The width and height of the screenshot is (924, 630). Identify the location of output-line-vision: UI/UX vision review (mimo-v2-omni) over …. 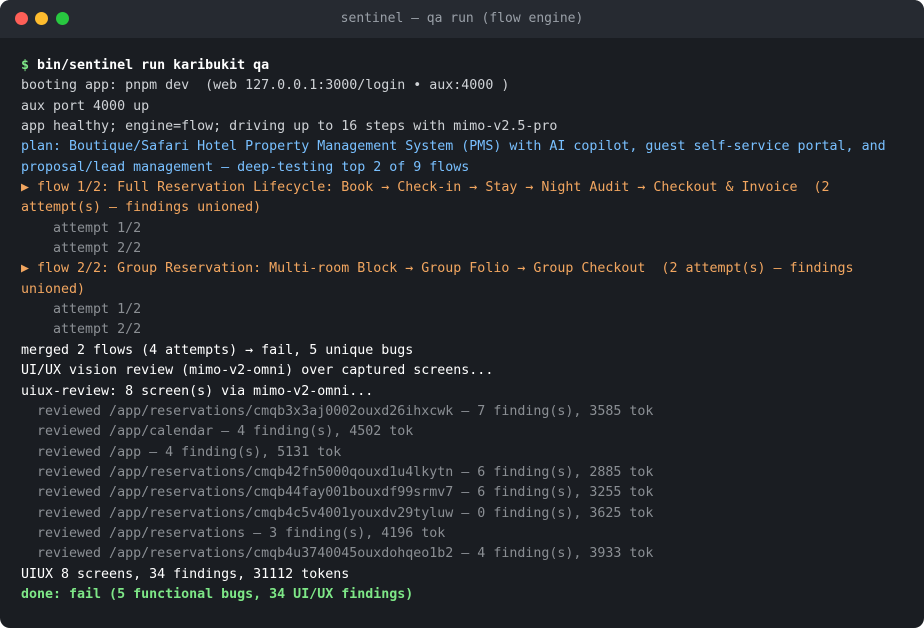
(257, 371).